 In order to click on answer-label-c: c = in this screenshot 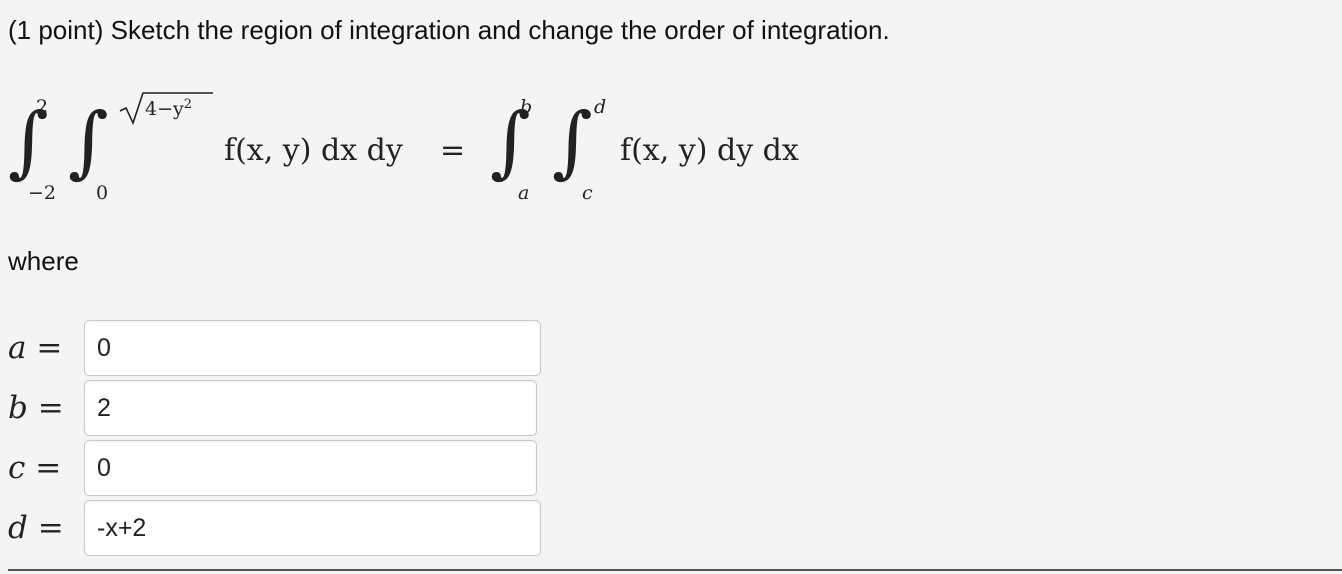, I will do `click(35, 468)`.